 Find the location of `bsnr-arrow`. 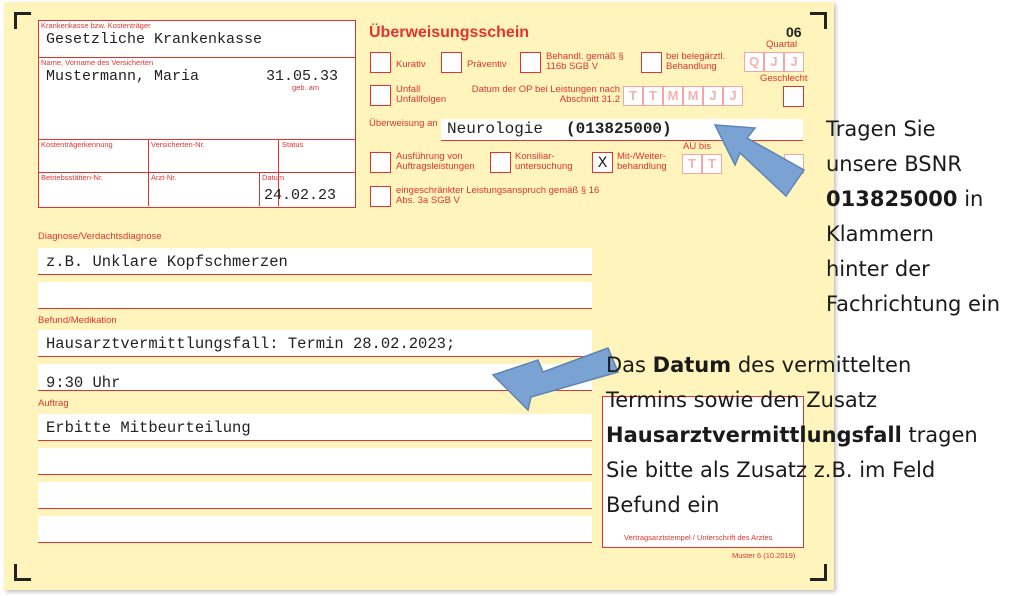

bsnr-arrow is located at coordinates (759, 161).